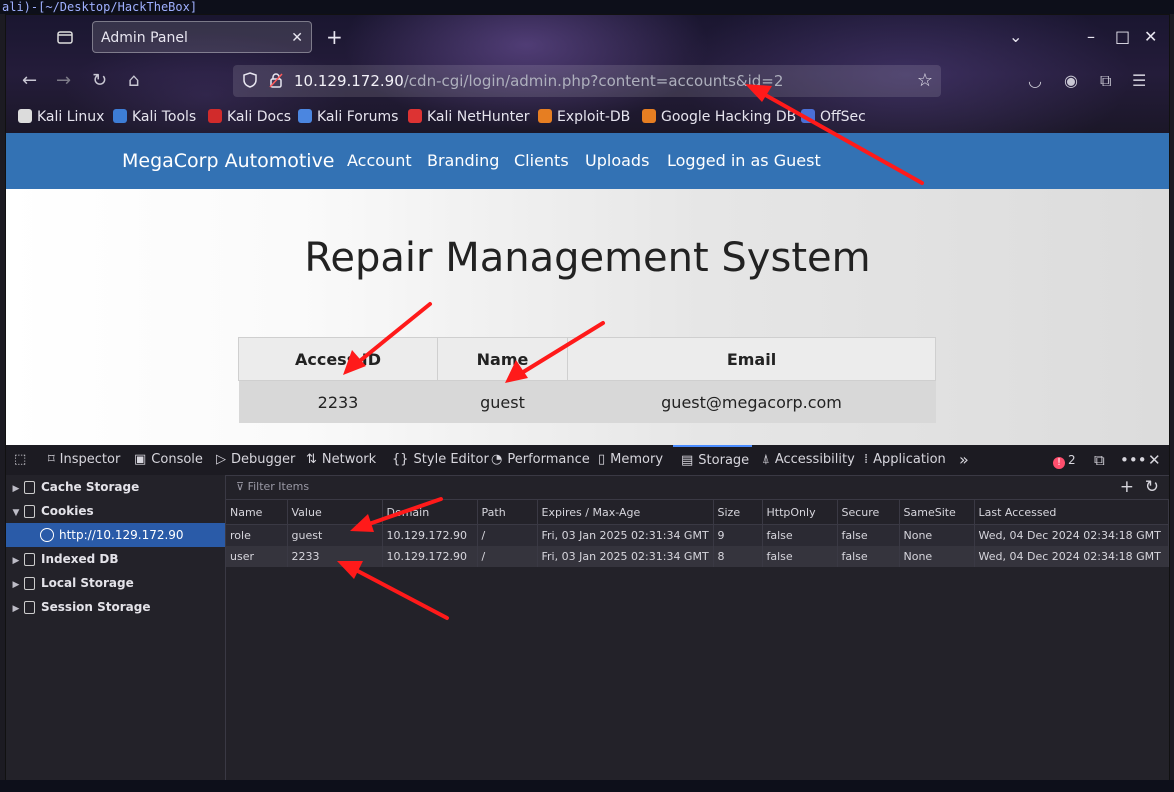  Describe the element at coordinates (625, 512) in the screenshot. I see `column-header: Expires / Max-Age` at that location.